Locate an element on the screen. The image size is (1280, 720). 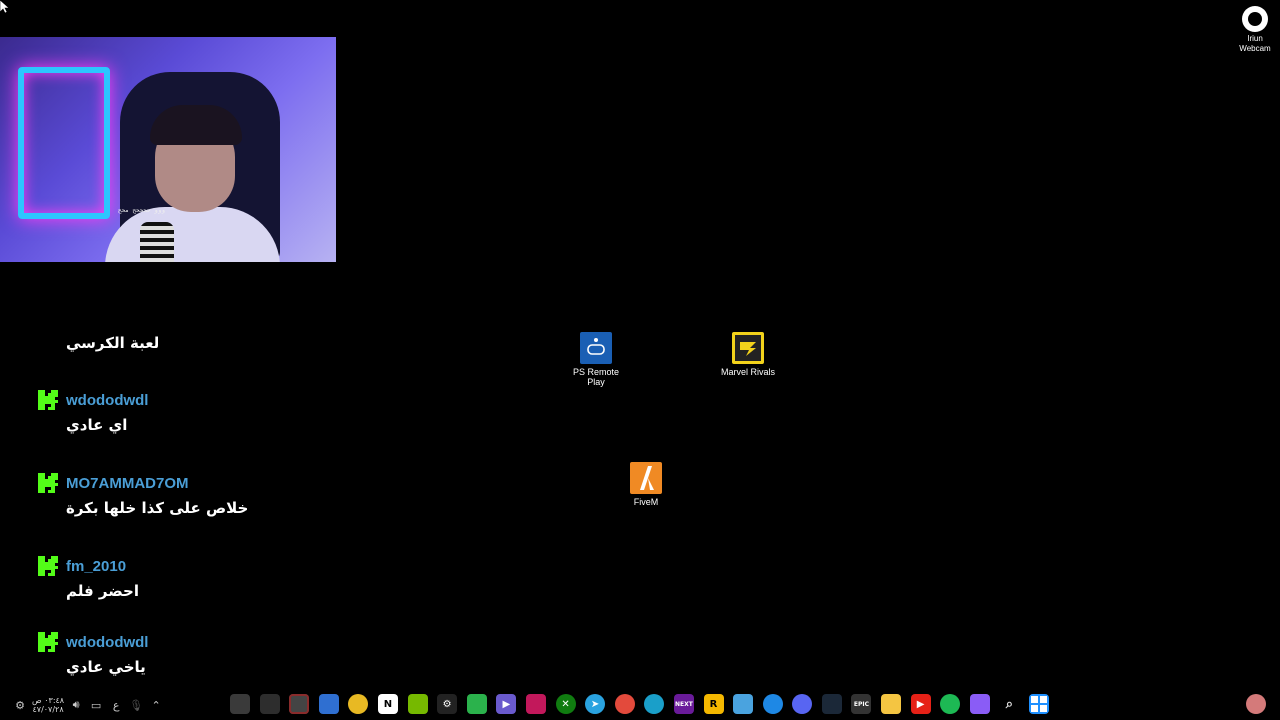
desktop-icon-fivem: FiveM is located at coordinates (646, 484).